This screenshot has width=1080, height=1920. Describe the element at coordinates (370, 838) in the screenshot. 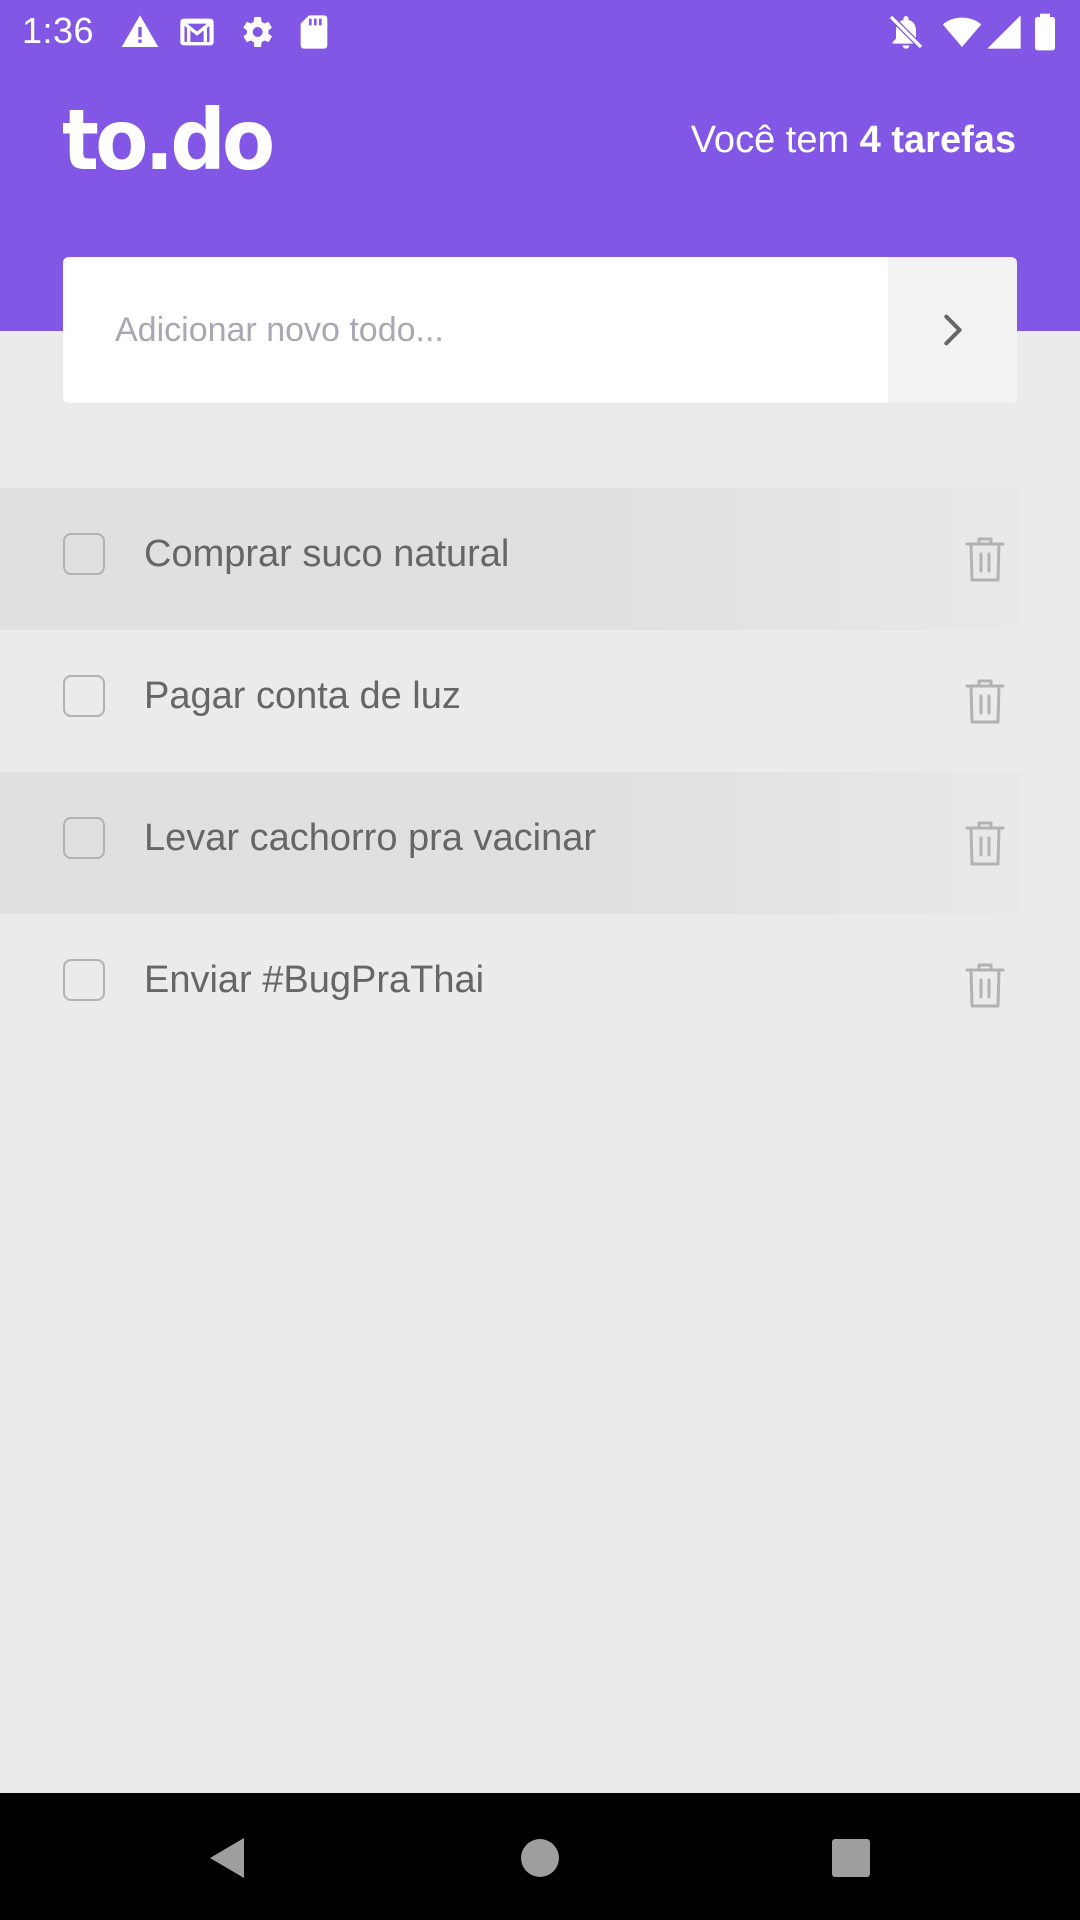

I see `task-title: Levar cachorro pra vacinar` at that location.